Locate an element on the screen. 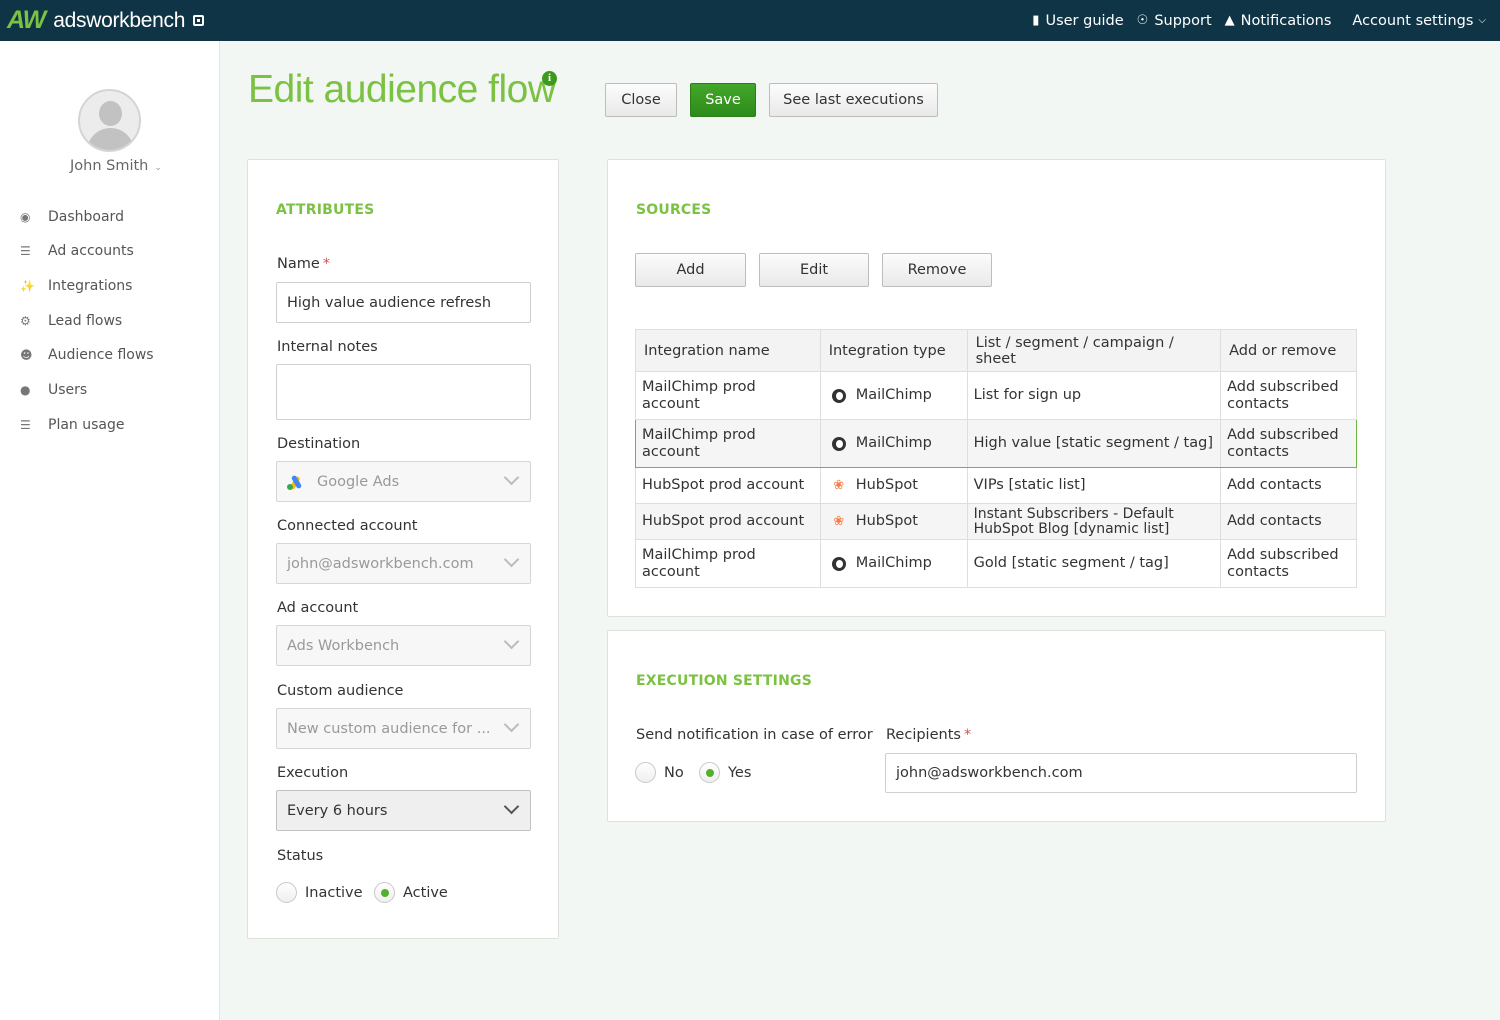 This screenshot has height=1020, width=1500. page-title: Edit audience flow is located at coordinates (402, 89).